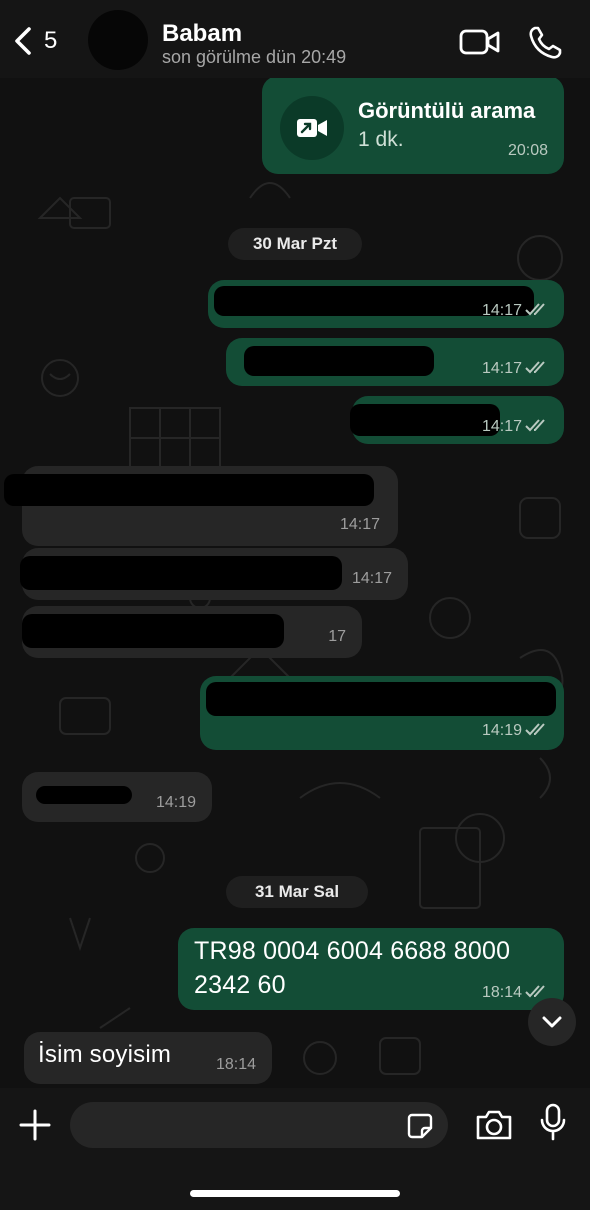  I want to click on scroll-to-bottom-button, so click(552, 1022).